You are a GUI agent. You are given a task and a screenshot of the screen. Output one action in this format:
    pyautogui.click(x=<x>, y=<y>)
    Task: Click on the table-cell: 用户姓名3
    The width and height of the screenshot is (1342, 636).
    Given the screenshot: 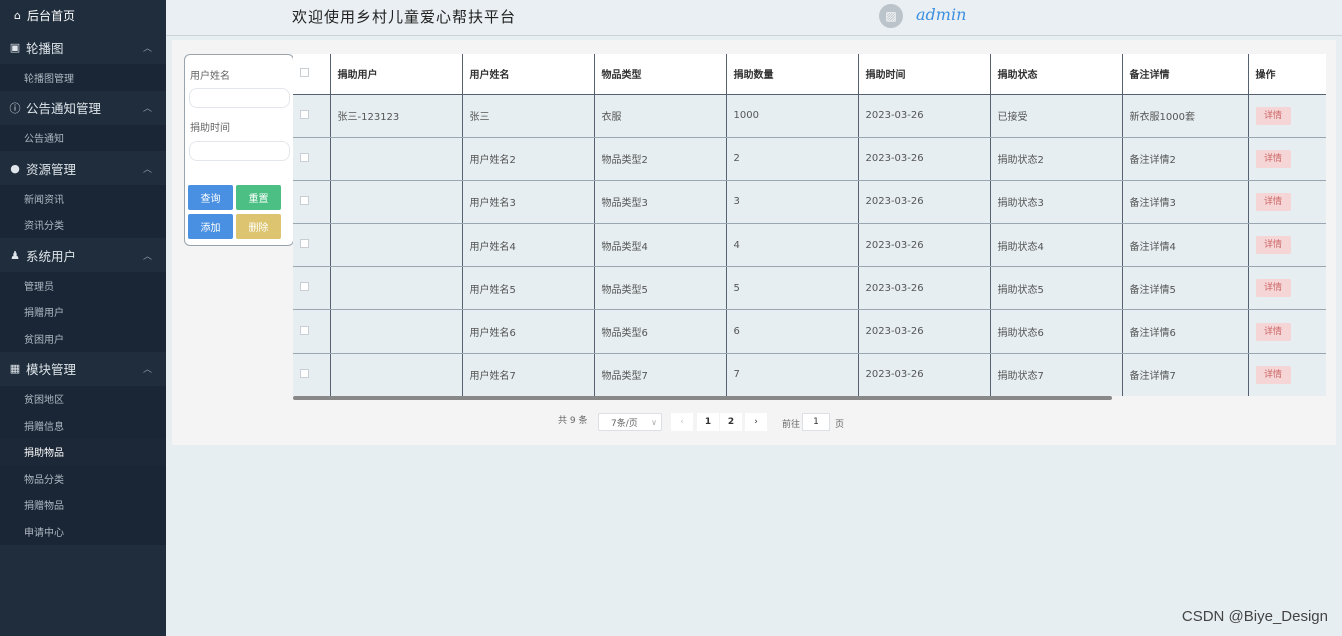 What is the action you would take?
    pyautogui.click(x=528, y=202)
    